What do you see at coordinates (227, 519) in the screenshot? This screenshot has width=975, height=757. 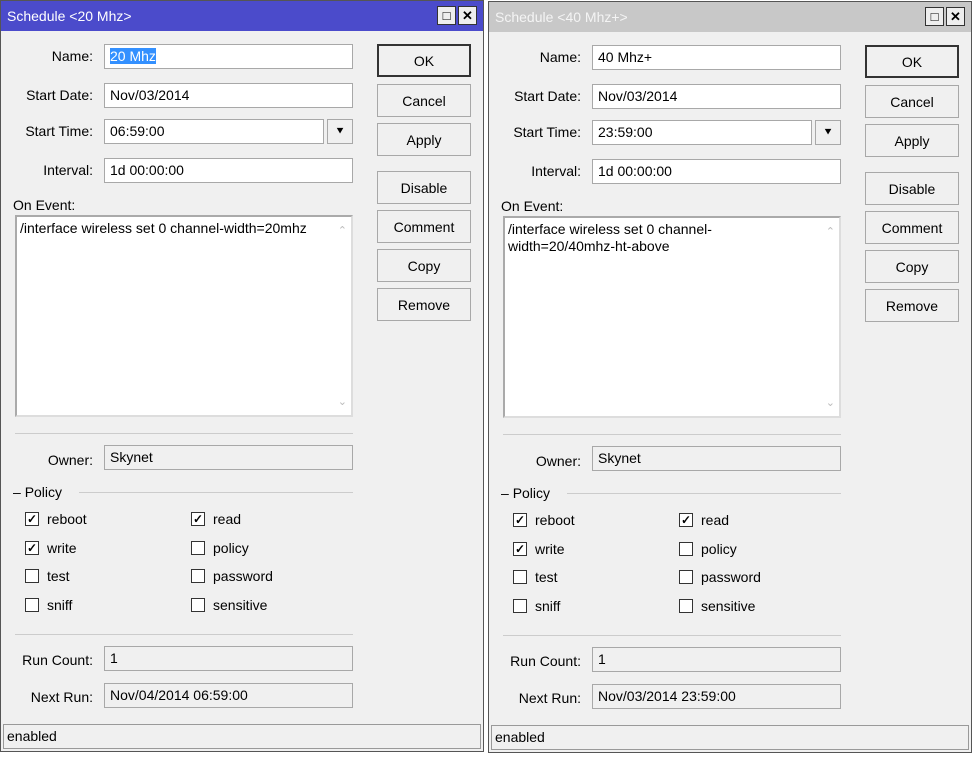 I see `checkbox-label: read` at bounding box center [227, 519].